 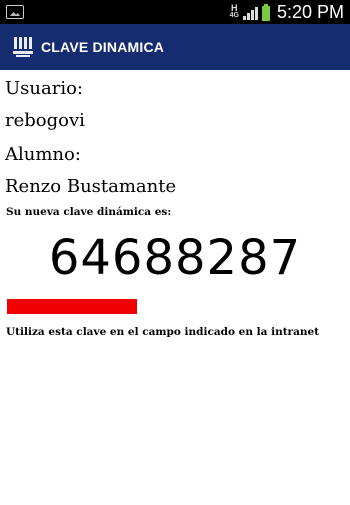 What do you see at coordinates (175, 47) in the screenshot?
I see `app-bar: CLAVE DINAMICA` at bounding box center [175, 47].